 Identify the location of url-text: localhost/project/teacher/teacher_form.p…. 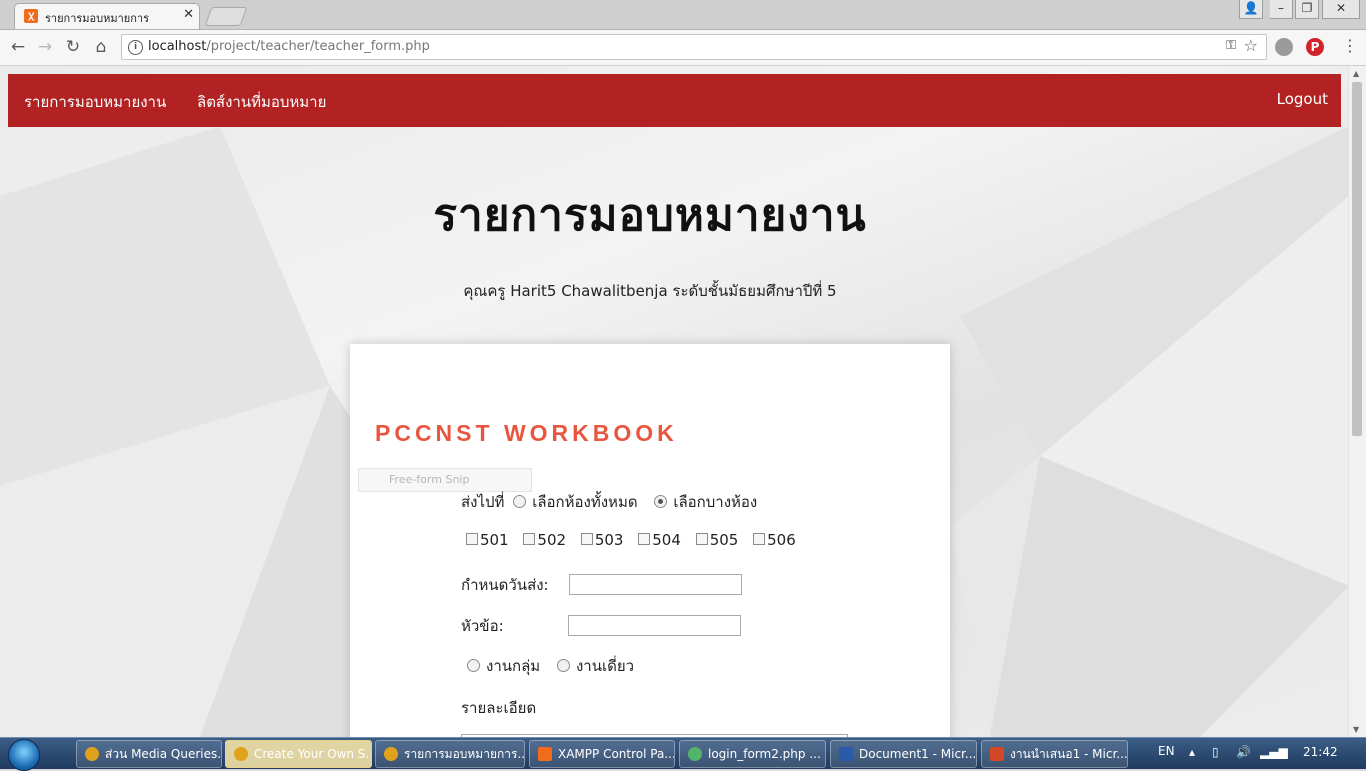
(289, 46).